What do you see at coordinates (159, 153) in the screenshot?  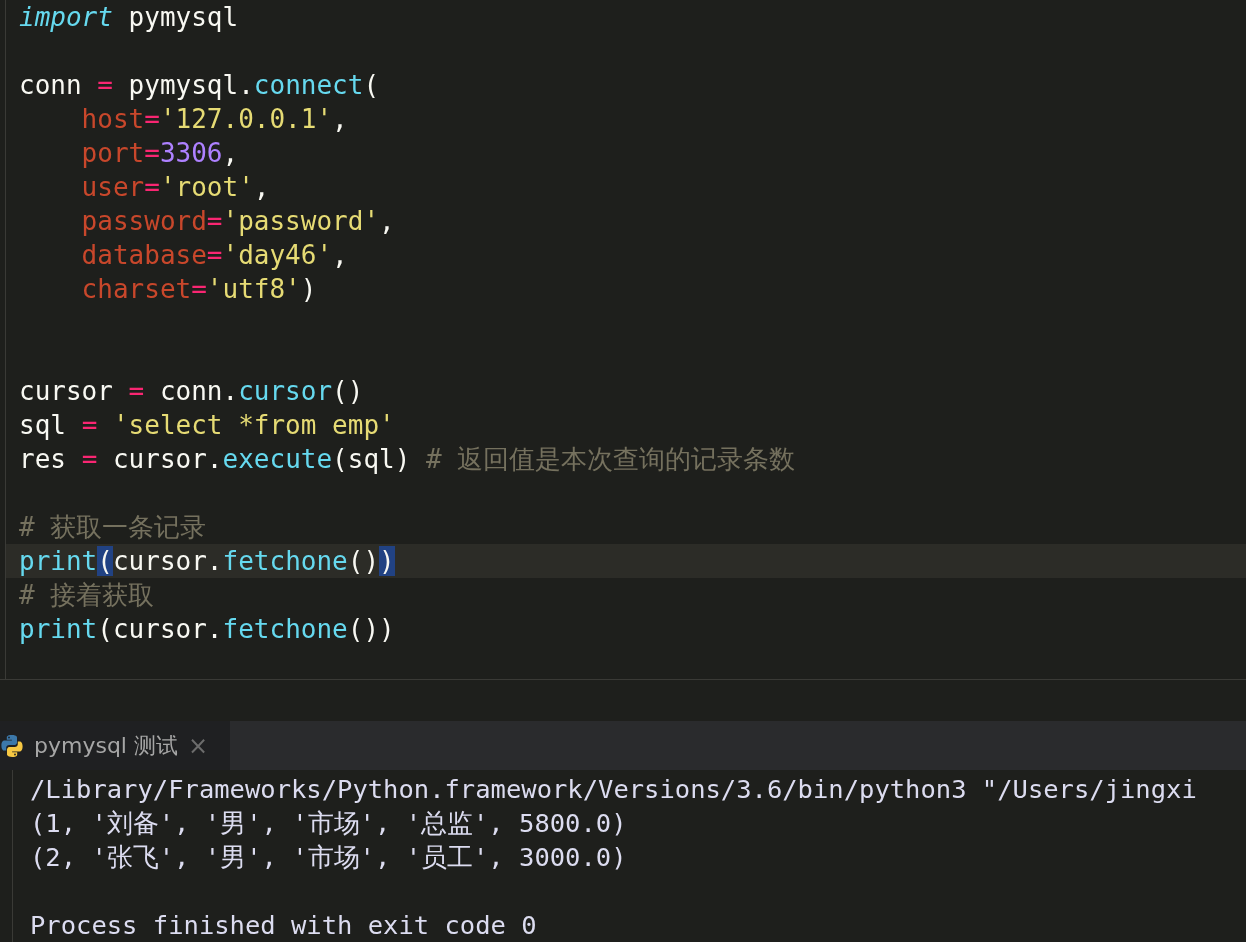 I see `code-line: port=3306,` at bounding box center [159, 153].